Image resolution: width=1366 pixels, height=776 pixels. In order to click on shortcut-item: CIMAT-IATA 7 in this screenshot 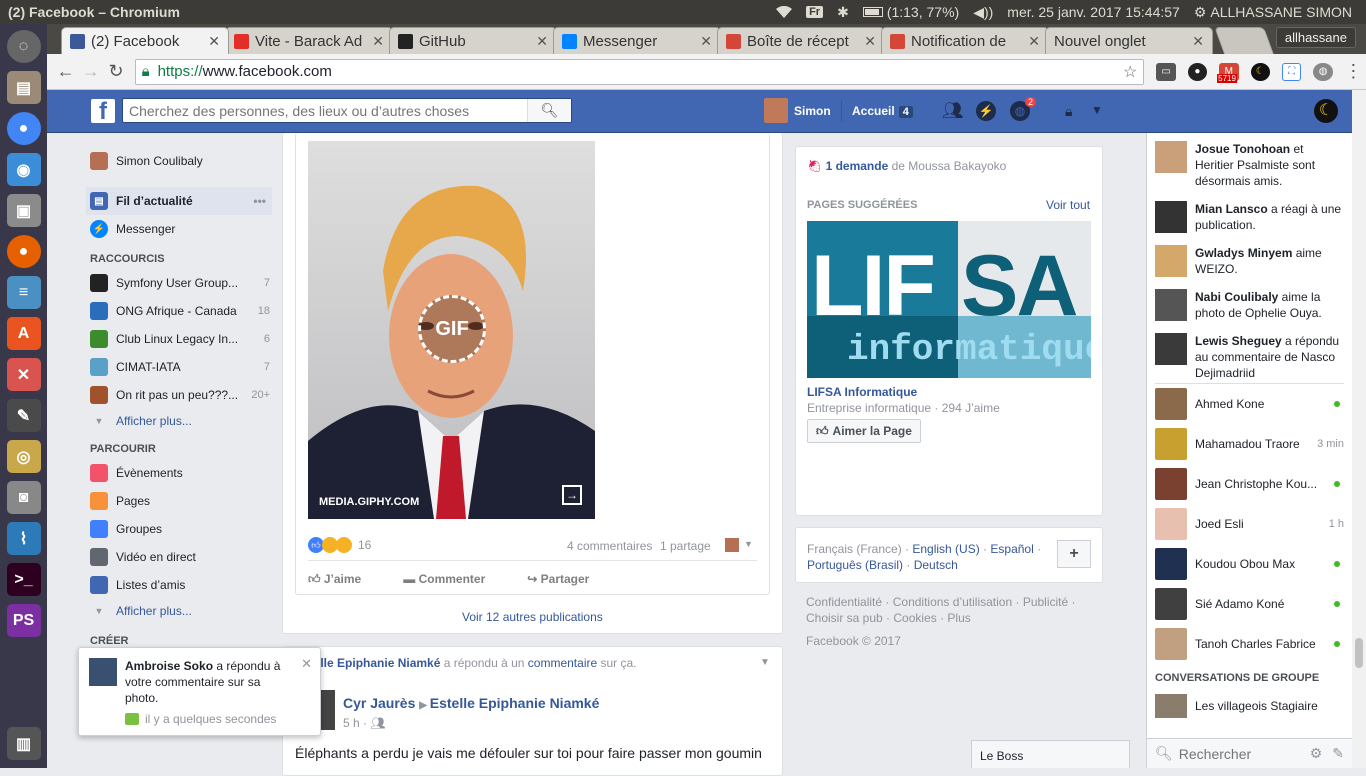, I will do `click(180, 367)`.